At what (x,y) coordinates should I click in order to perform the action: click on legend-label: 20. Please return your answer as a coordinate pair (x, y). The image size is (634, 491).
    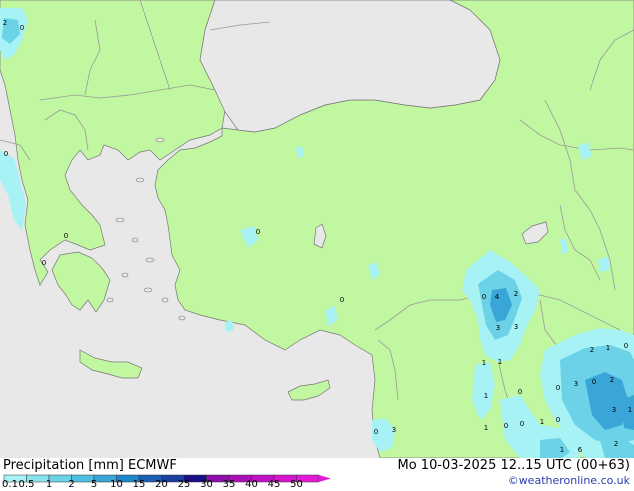
    Looking at the image, I should click on (161, 484).